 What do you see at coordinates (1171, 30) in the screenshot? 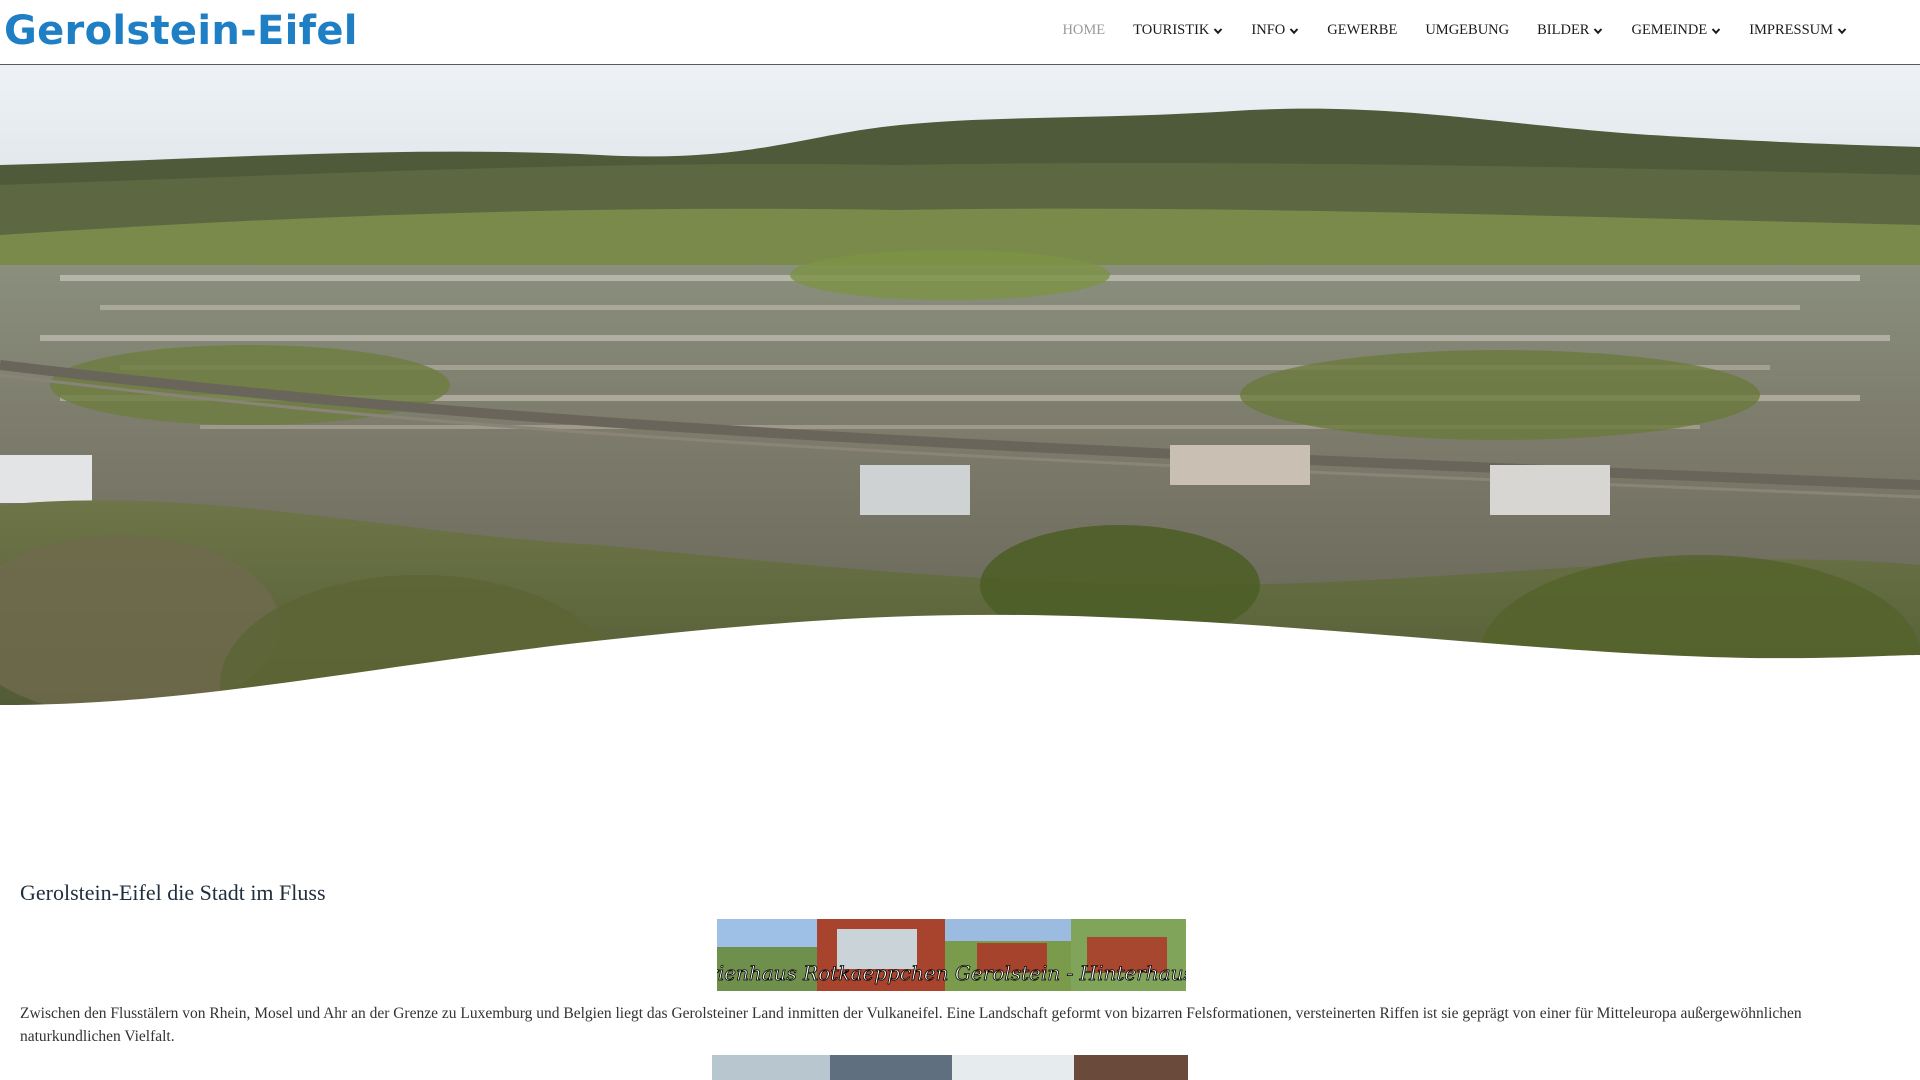
I see `nav-item-label: TOURISTIK` at bounding box center [1171, 30].